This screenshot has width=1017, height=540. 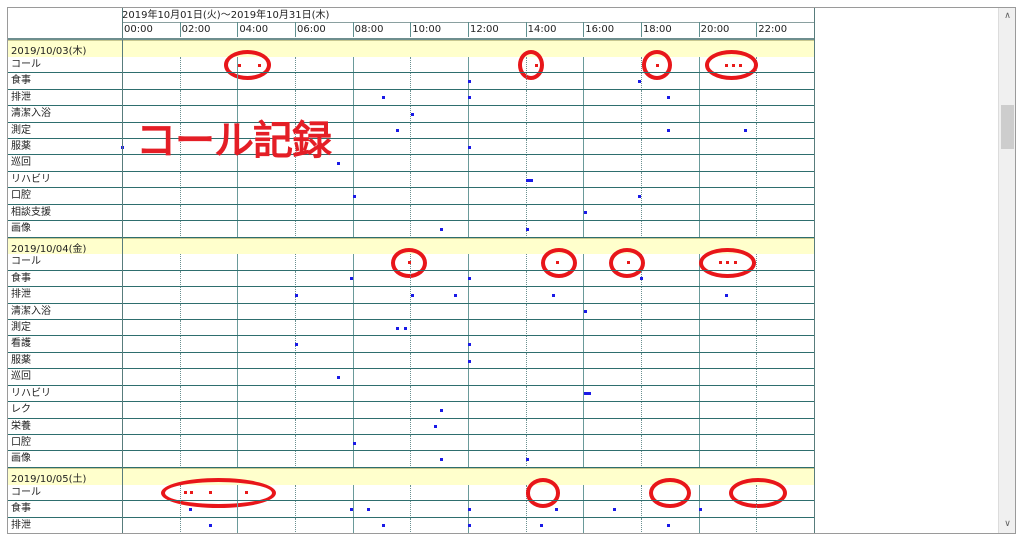 What do you see at coordinates (1006, 270) in the screenshot?
I see `vertical-scrollbar: ∧ ∨` at bounding box center [1006, 270].